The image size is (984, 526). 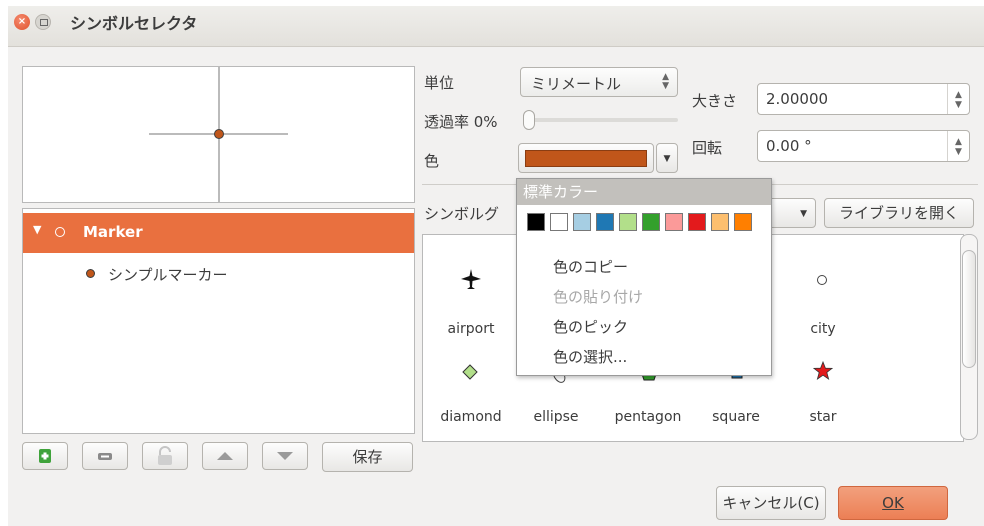 What do you see at coordinates (797, 99) in the screenshot?
I see `size-value: 2.00000` at bounding box center [797, 99].